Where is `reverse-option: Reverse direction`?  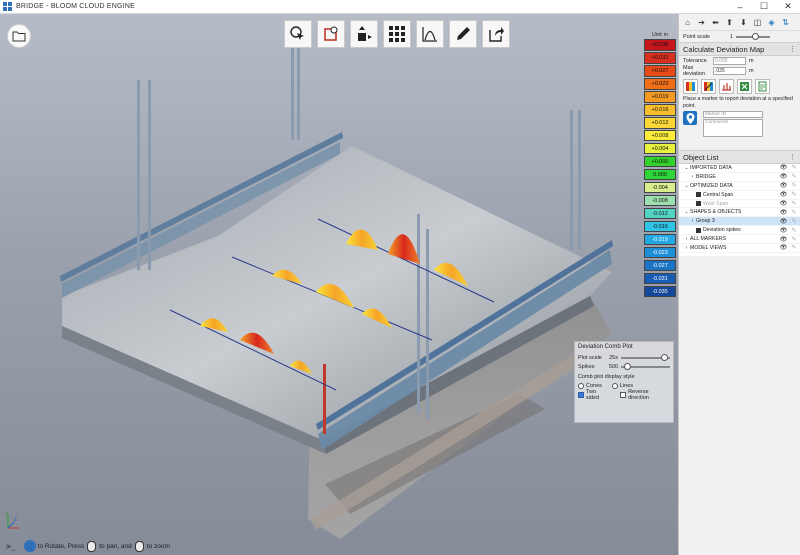
reverse-option: Reverse direction is located at coordinates (645, 395).